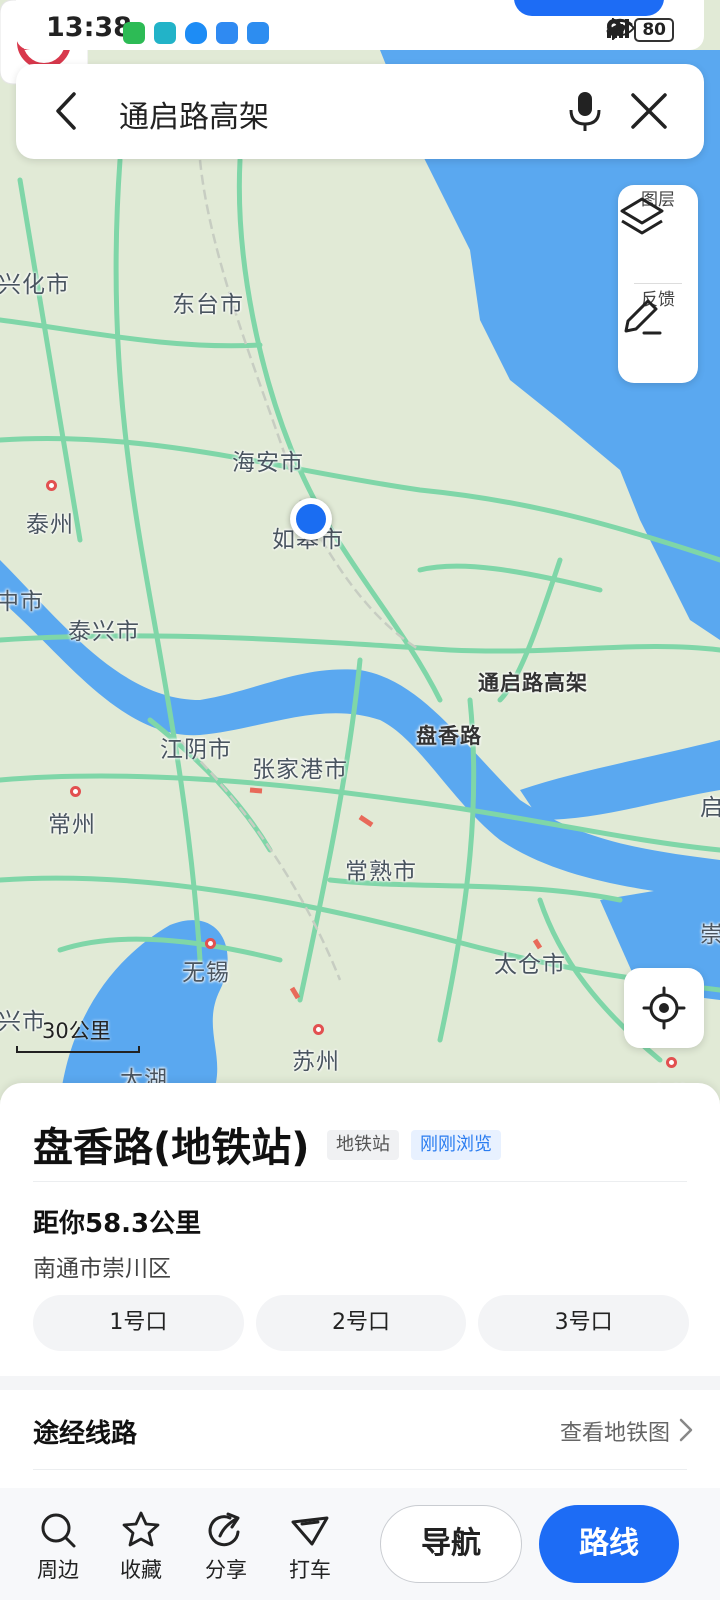  Describe the element at coordinates (381, 872) in the screenshot. I see `map-label: 常熟市` at that location.